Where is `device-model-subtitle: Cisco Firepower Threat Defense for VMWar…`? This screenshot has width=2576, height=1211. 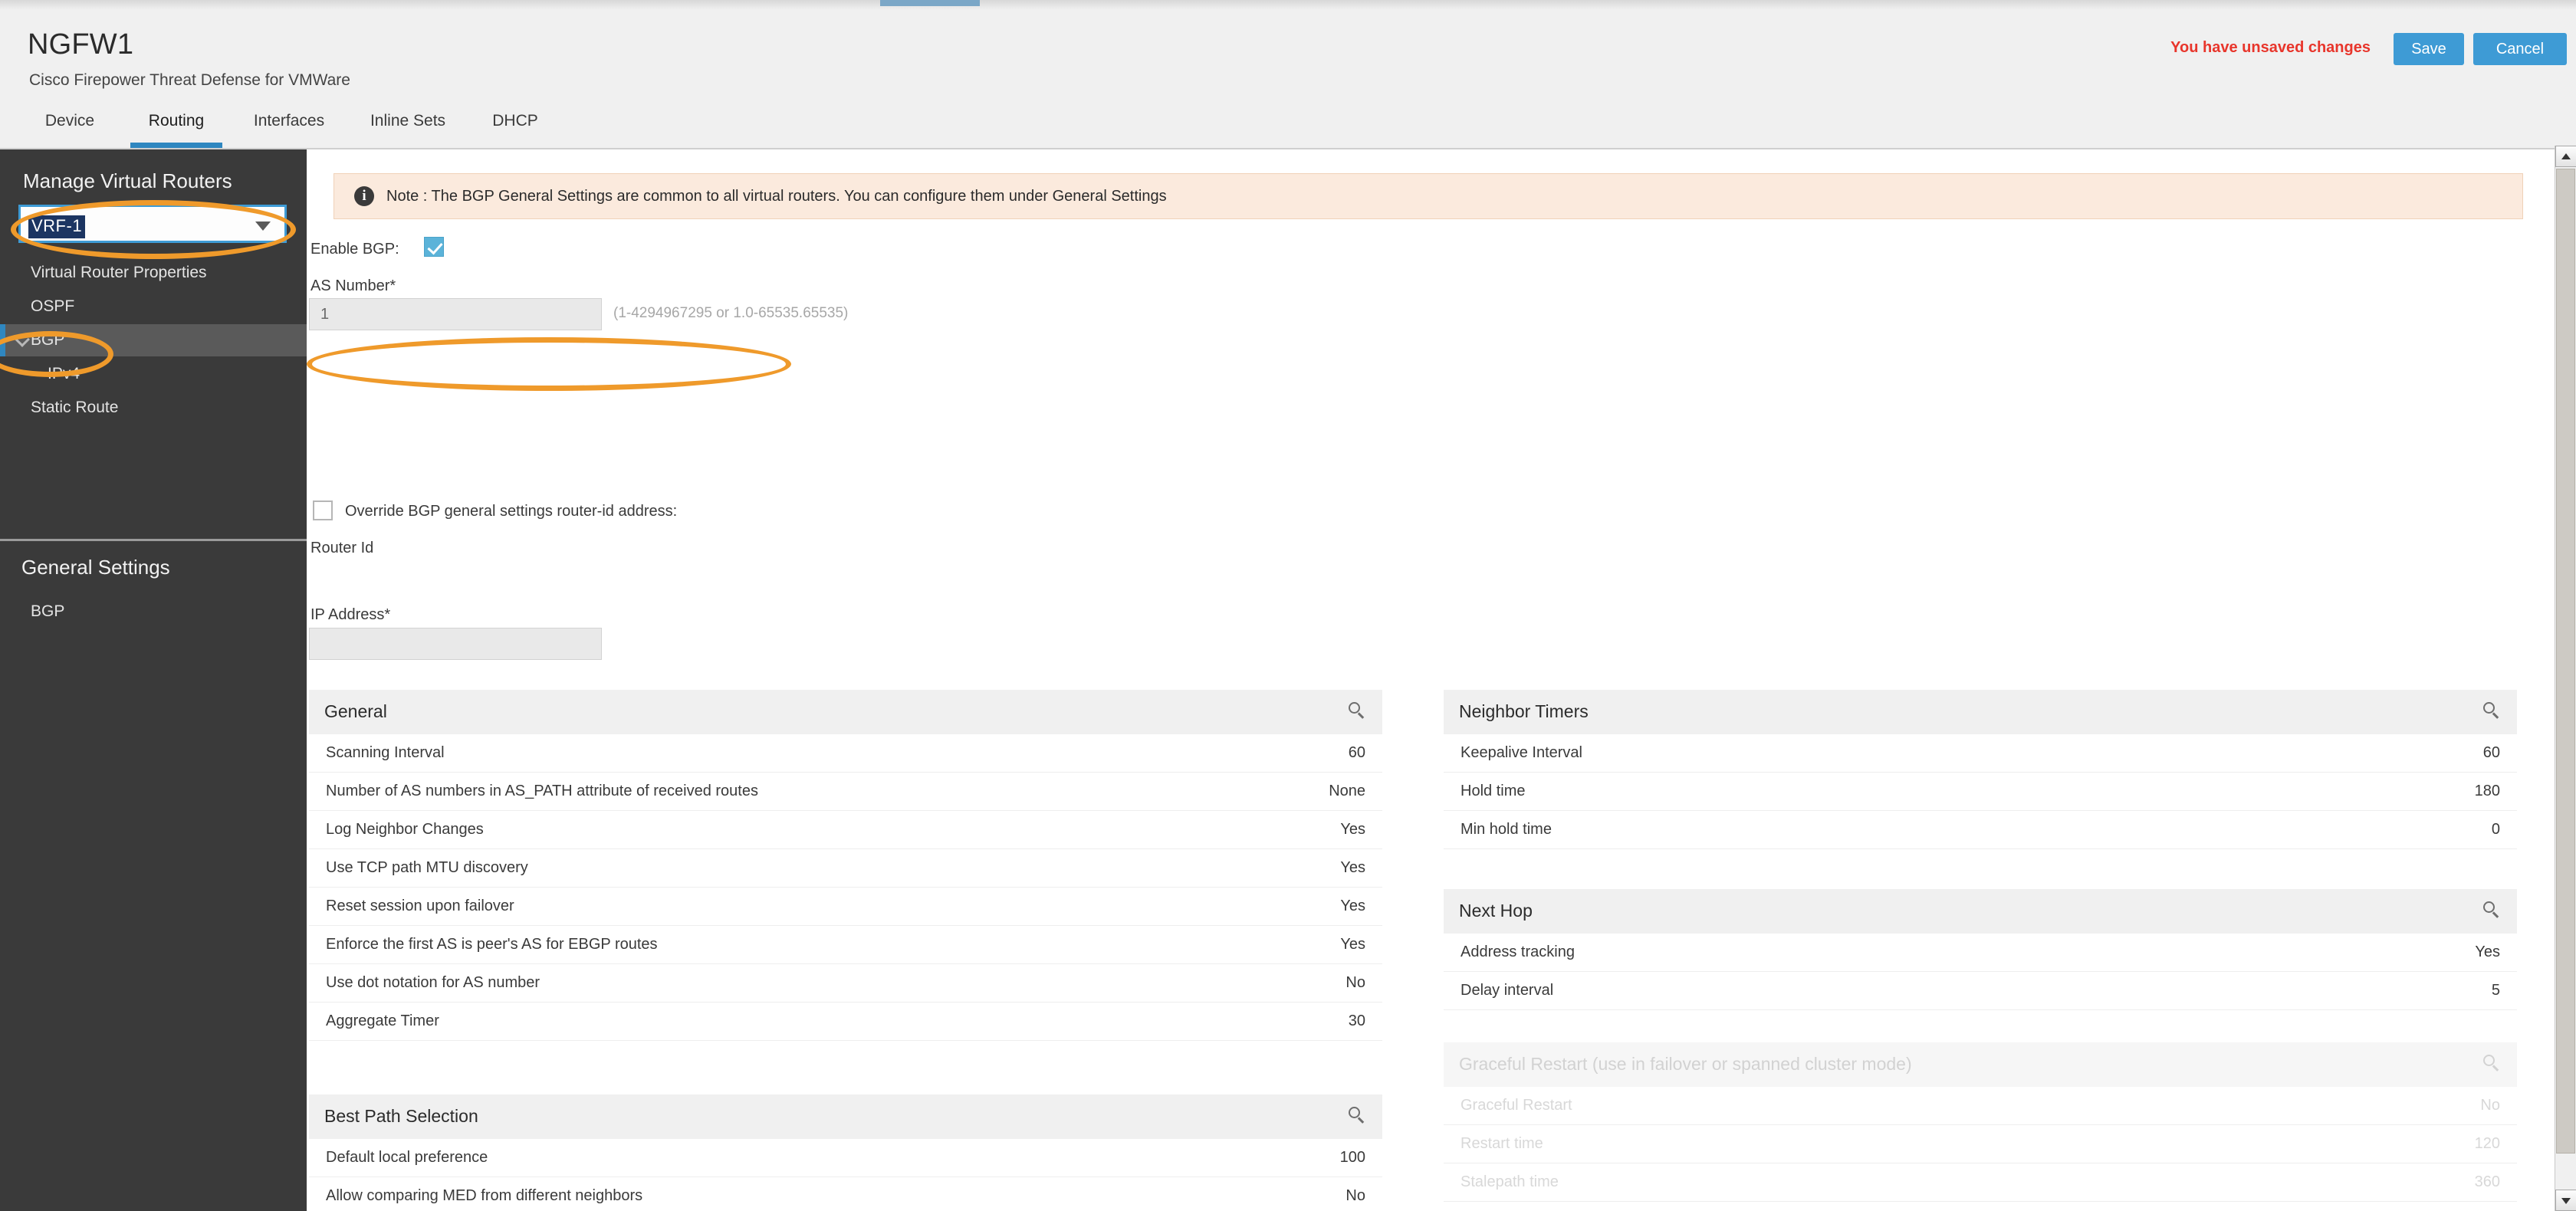 device-model-subtitle: Cisco Firepower Threat Defense for VMWar… is located at coordinates (189, 80).